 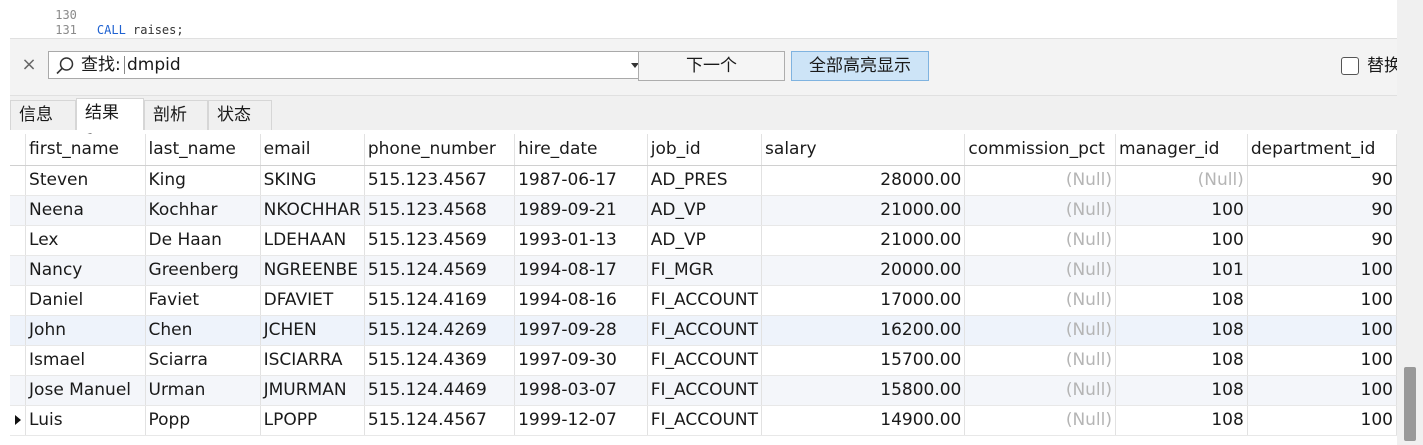 What do you see at coordinates (440, 360) in the screenshot?
I see `cell-phone-number: 515.124.4369` at bounding box center [440, 360].